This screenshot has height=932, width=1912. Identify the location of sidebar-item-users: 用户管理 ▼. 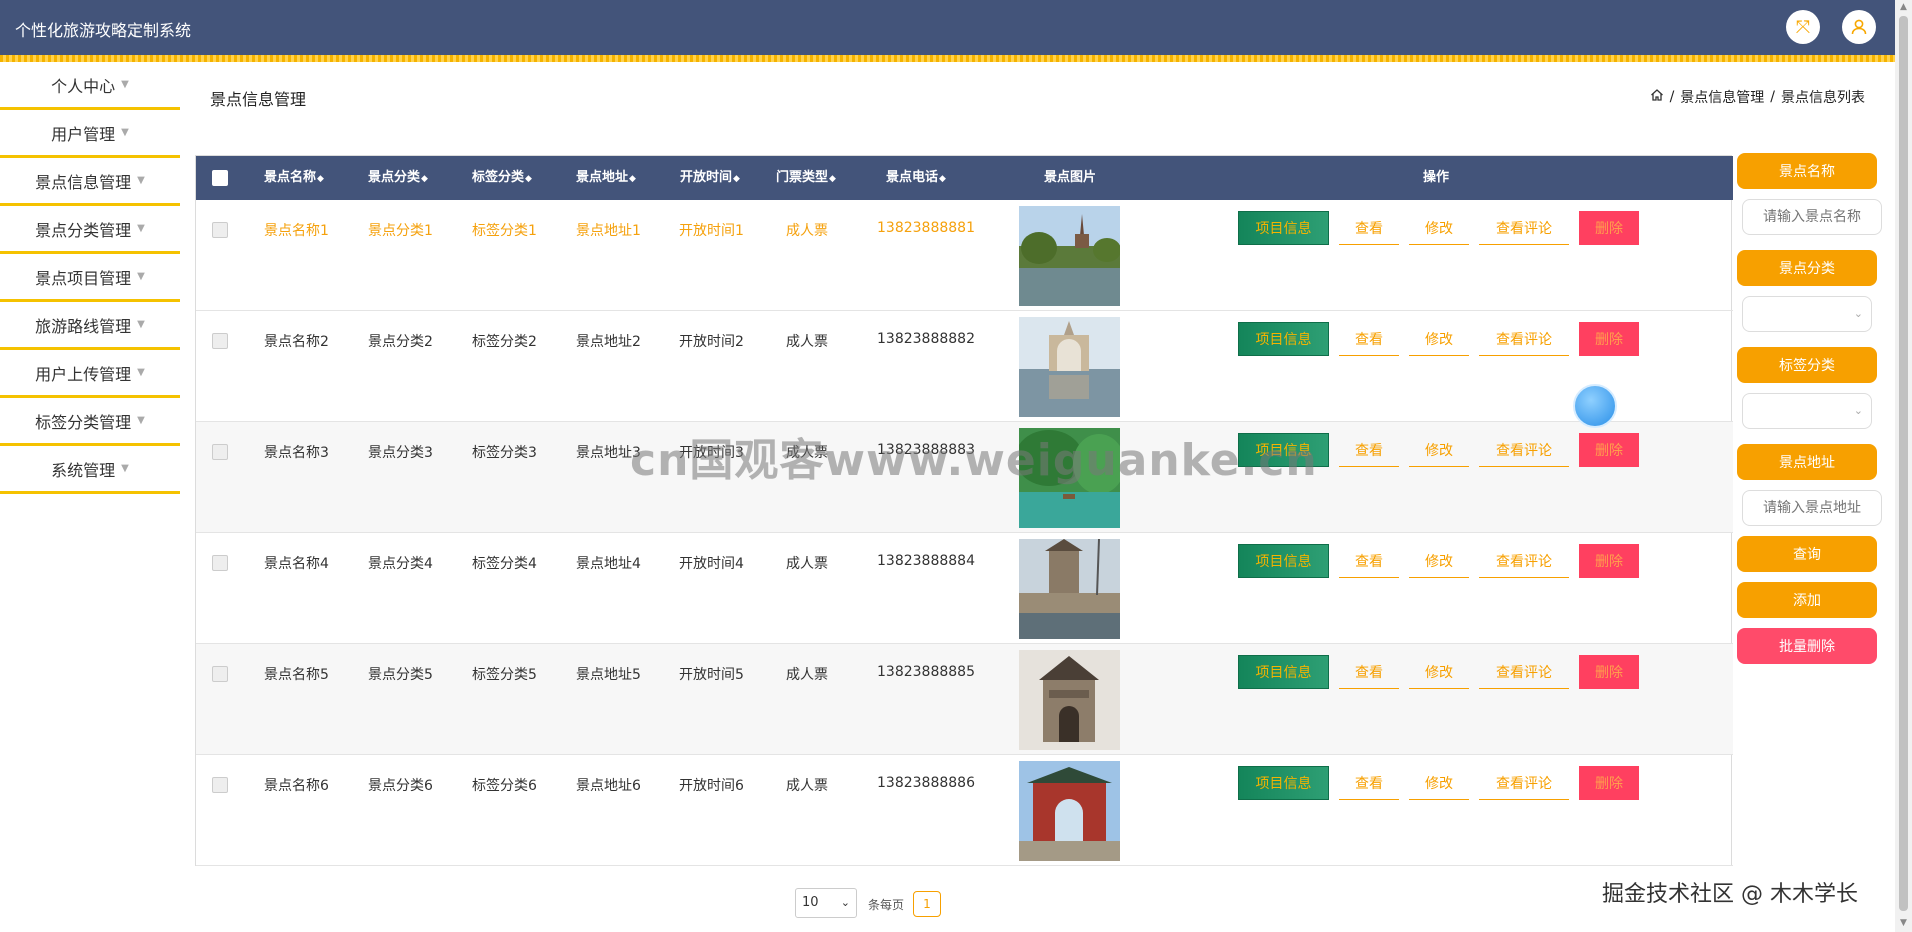
(90, 134).